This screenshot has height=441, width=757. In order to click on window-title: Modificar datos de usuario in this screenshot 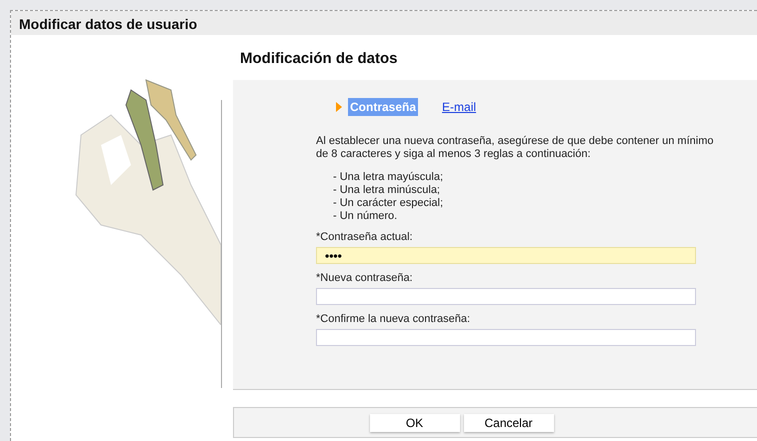, I will do `click(384, 23)`.